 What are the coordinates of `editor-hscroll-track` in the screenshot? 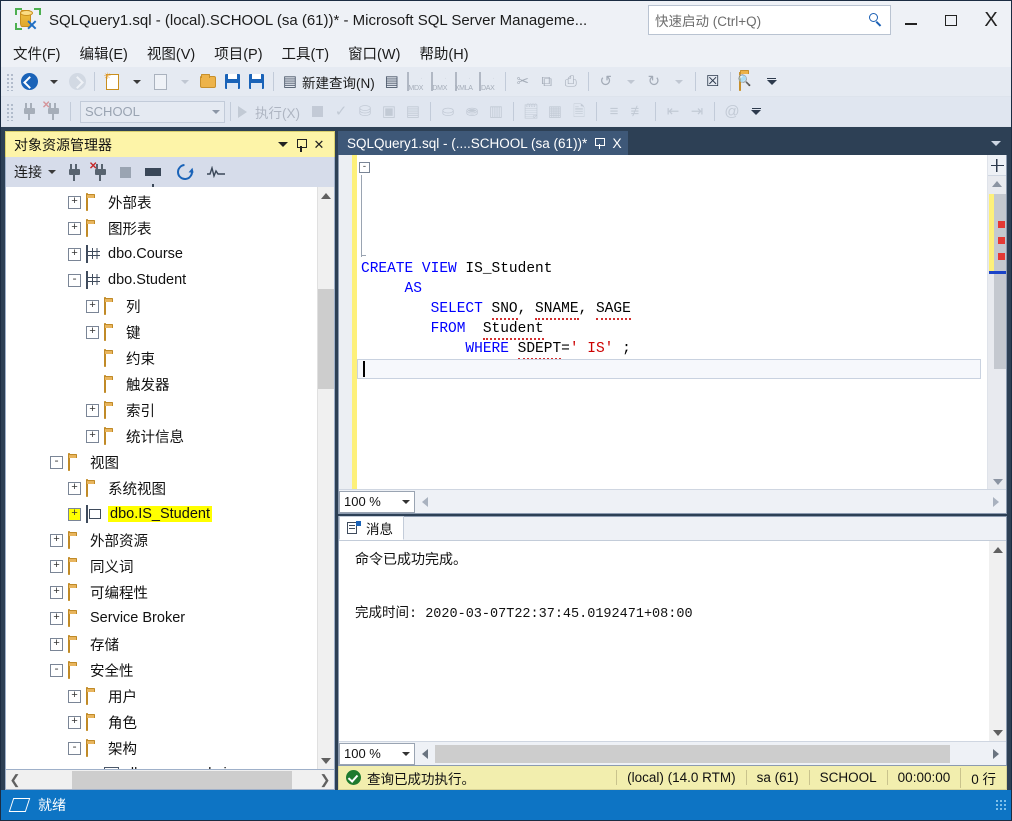 It's located at (710, 501).